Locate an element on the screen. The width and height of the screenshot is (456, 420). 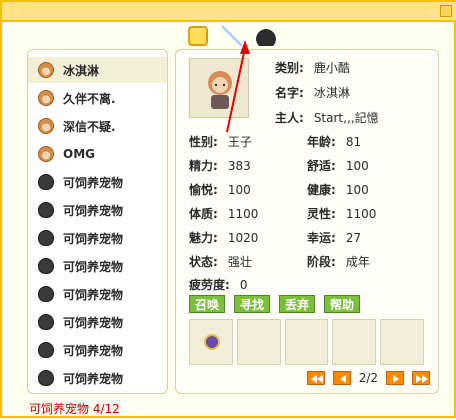
luck-field: 幸运: 27 is located at coordinates (334, 237).